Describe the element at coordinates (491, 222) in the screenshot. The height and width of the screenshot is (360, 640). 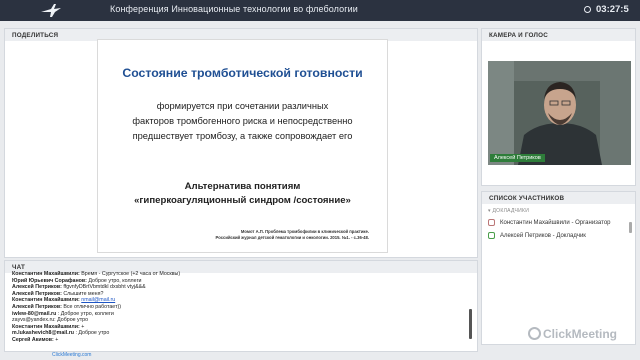
I see `organizer-icon` at that location.